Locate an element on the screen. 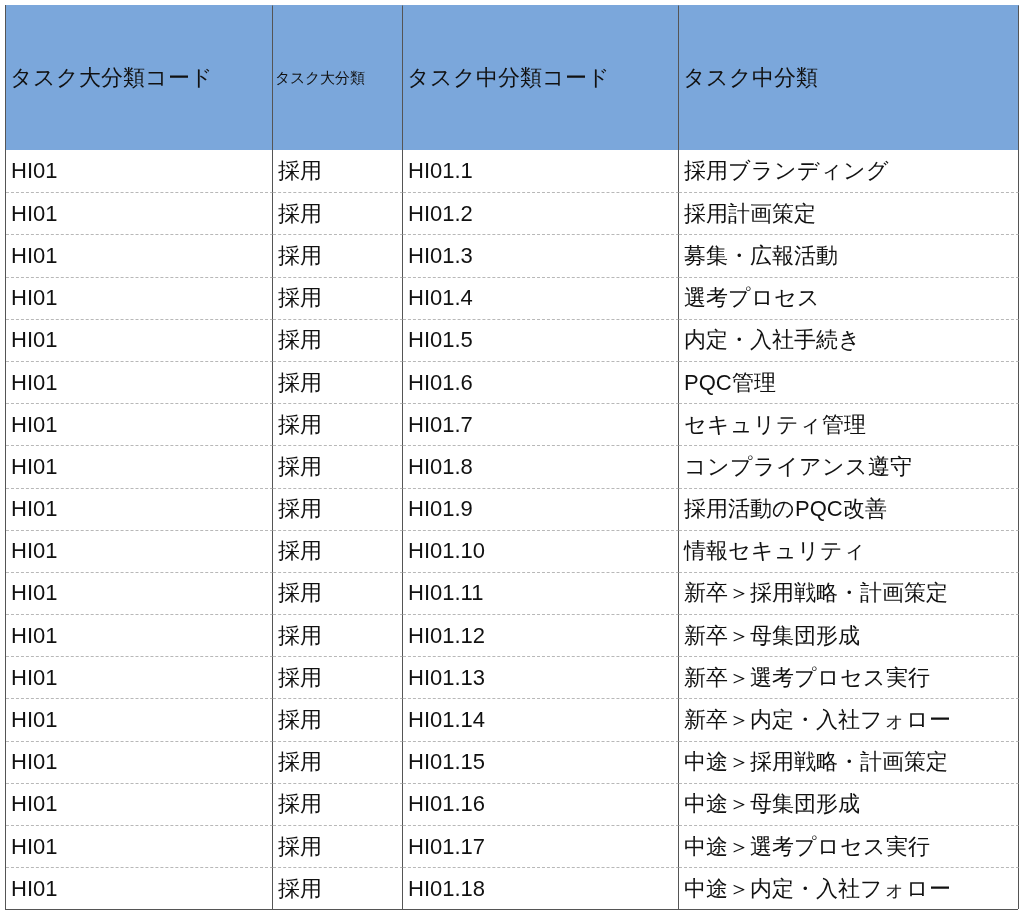  table-cell: 情報セキュリティ is located at coordinates (849, 550).